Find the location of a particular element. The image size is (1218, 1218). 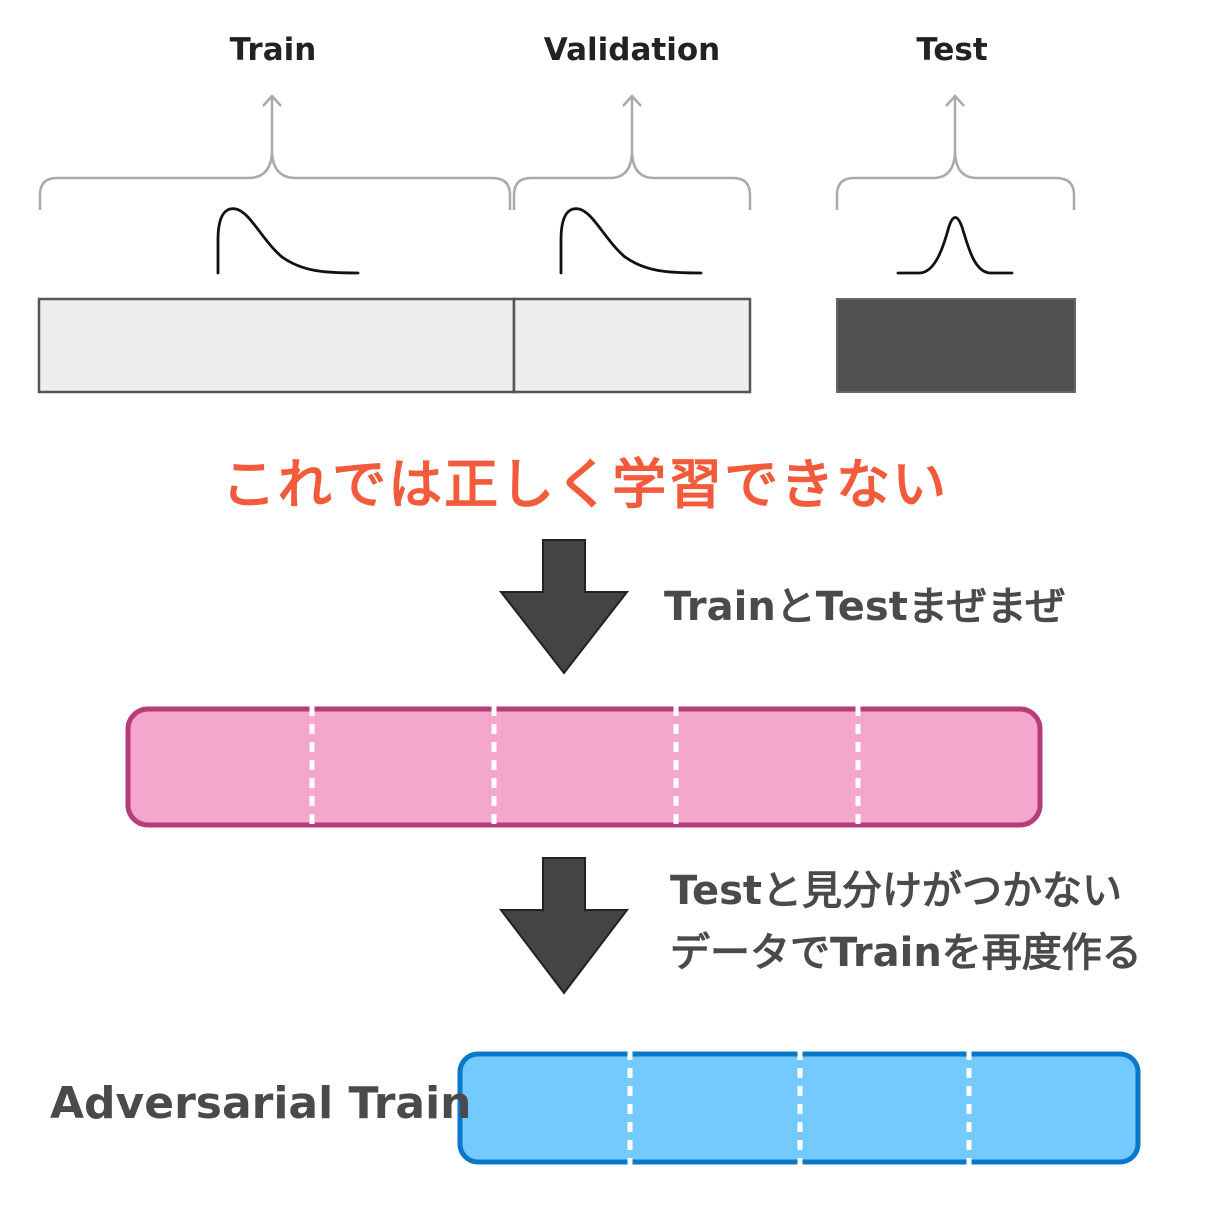

train-block is located at coordinates (276, 345).